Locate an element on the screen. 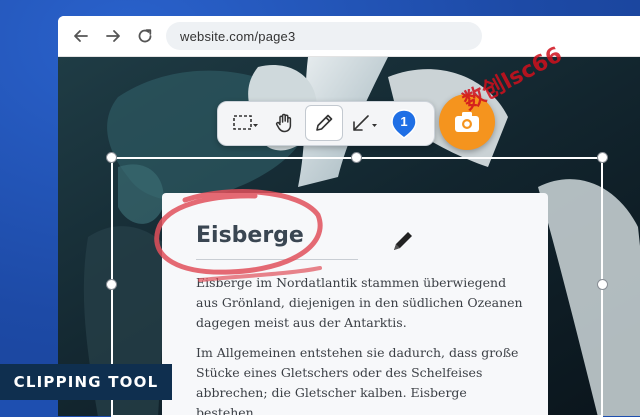  product-label-text: CLIPPING TOOL is located at coordinates (86, 382).